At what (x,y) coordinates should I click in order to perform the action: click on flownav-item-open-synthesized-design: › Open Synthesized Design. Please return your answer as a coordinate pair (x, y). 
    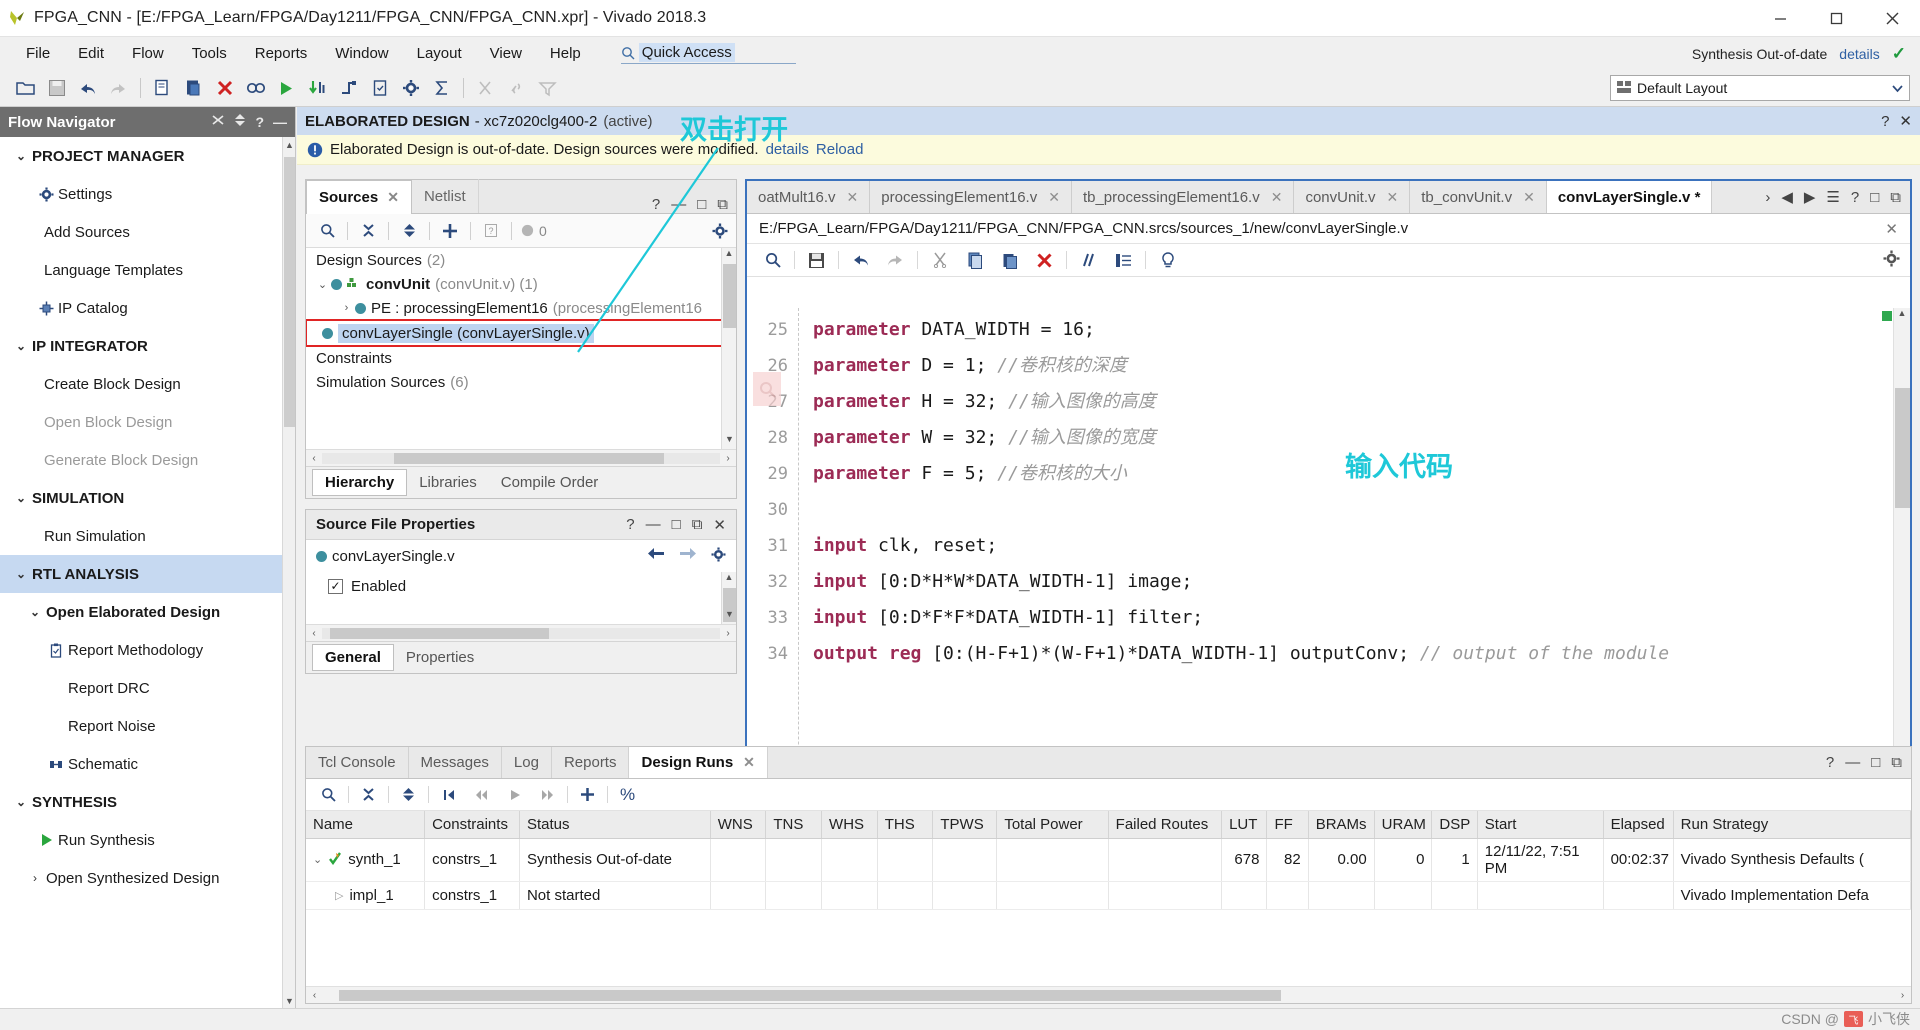
    Looking at the image, I should click on (147, 878).